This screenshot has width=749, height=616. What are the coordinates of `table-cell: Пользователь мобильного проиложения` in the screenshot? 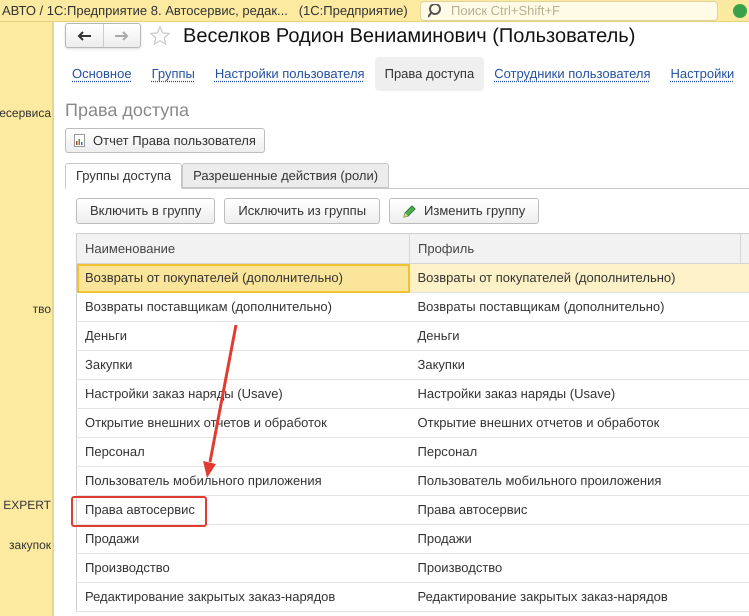 It's located at (575, 481).